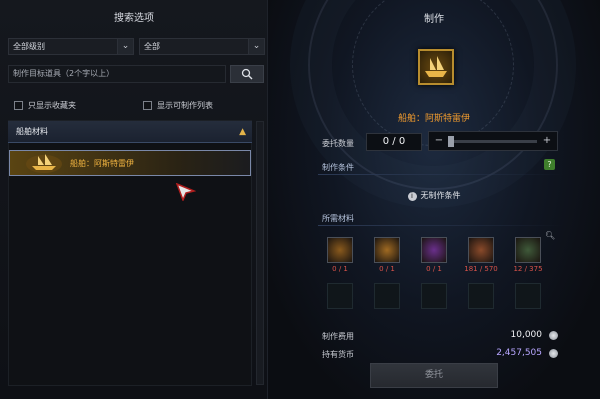  Describe the element at coordinates (550, 235) in the screenshot. I see `magnifier-icon: 🔍︎` at that location.